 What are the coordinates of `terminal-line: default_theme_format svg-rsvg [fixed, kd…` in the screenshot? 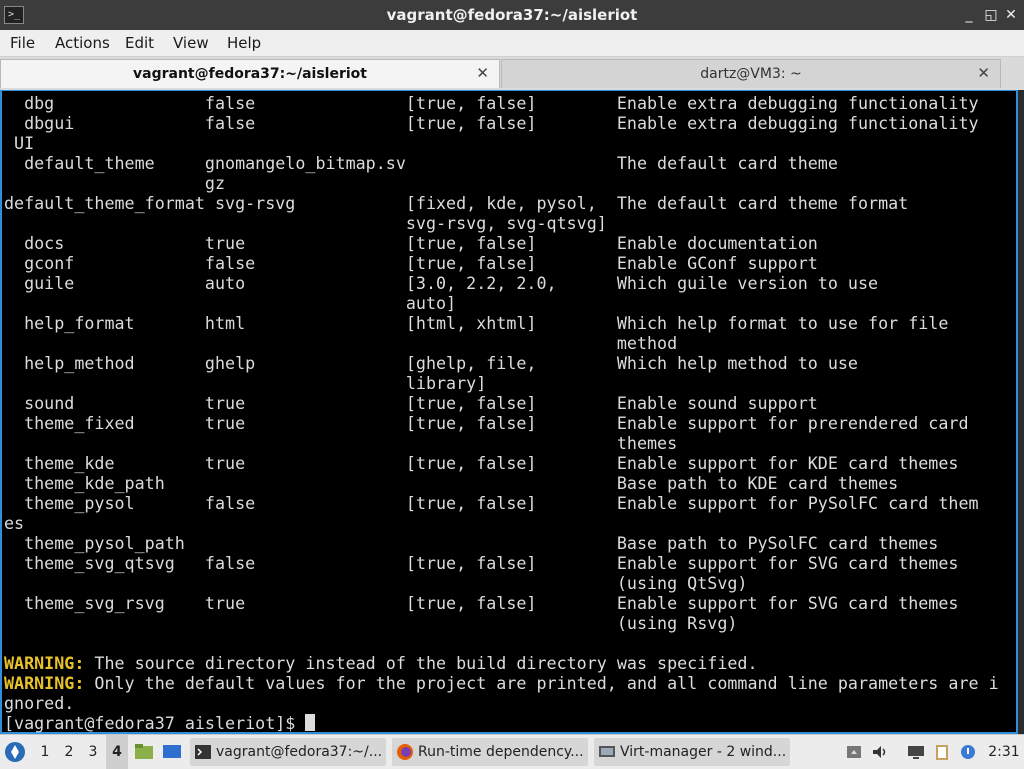 It's located at (456, 203).